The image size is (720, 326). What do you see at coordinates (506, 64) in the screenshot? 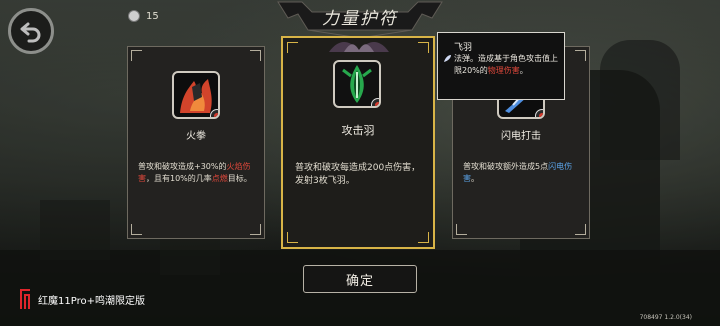
I see `tooltip-body: 法弹。造成基于角色攻击值上限20%的物理伤害。` at bounding box center [506, 64].